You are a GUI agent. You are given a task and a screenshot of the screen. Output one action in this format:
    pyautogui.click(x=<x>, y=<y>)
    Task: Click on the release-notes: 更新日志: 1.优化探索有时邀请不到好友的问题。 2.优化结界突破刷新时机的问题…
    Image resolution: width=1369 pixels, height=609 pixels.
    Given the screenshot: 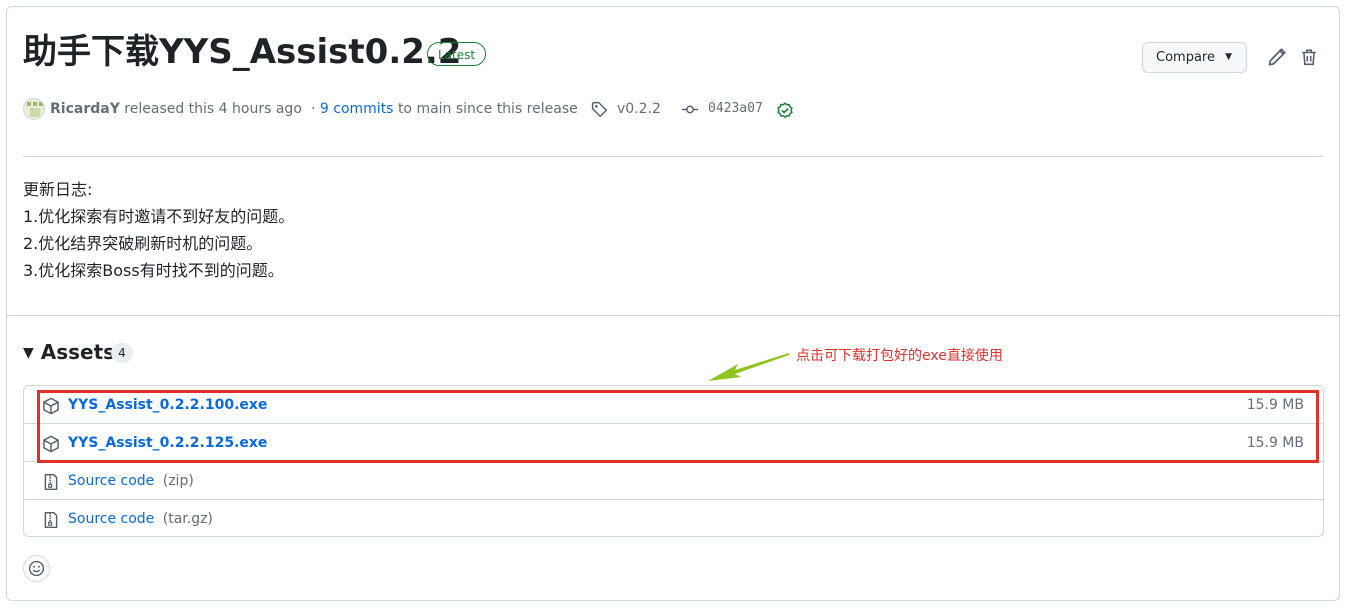 What is the action you would take?
    pyautogui.click(x=158, y=230)
    